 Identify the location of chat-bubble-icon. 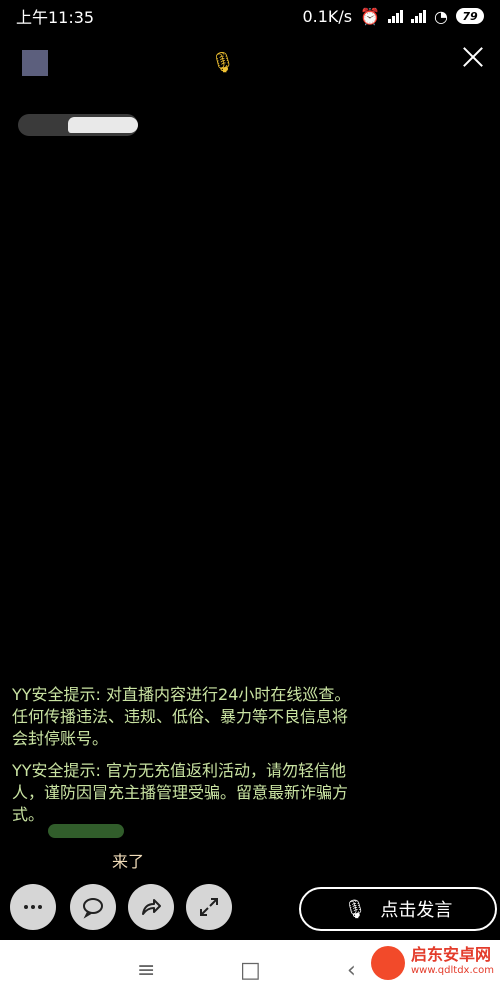
(93, 908).